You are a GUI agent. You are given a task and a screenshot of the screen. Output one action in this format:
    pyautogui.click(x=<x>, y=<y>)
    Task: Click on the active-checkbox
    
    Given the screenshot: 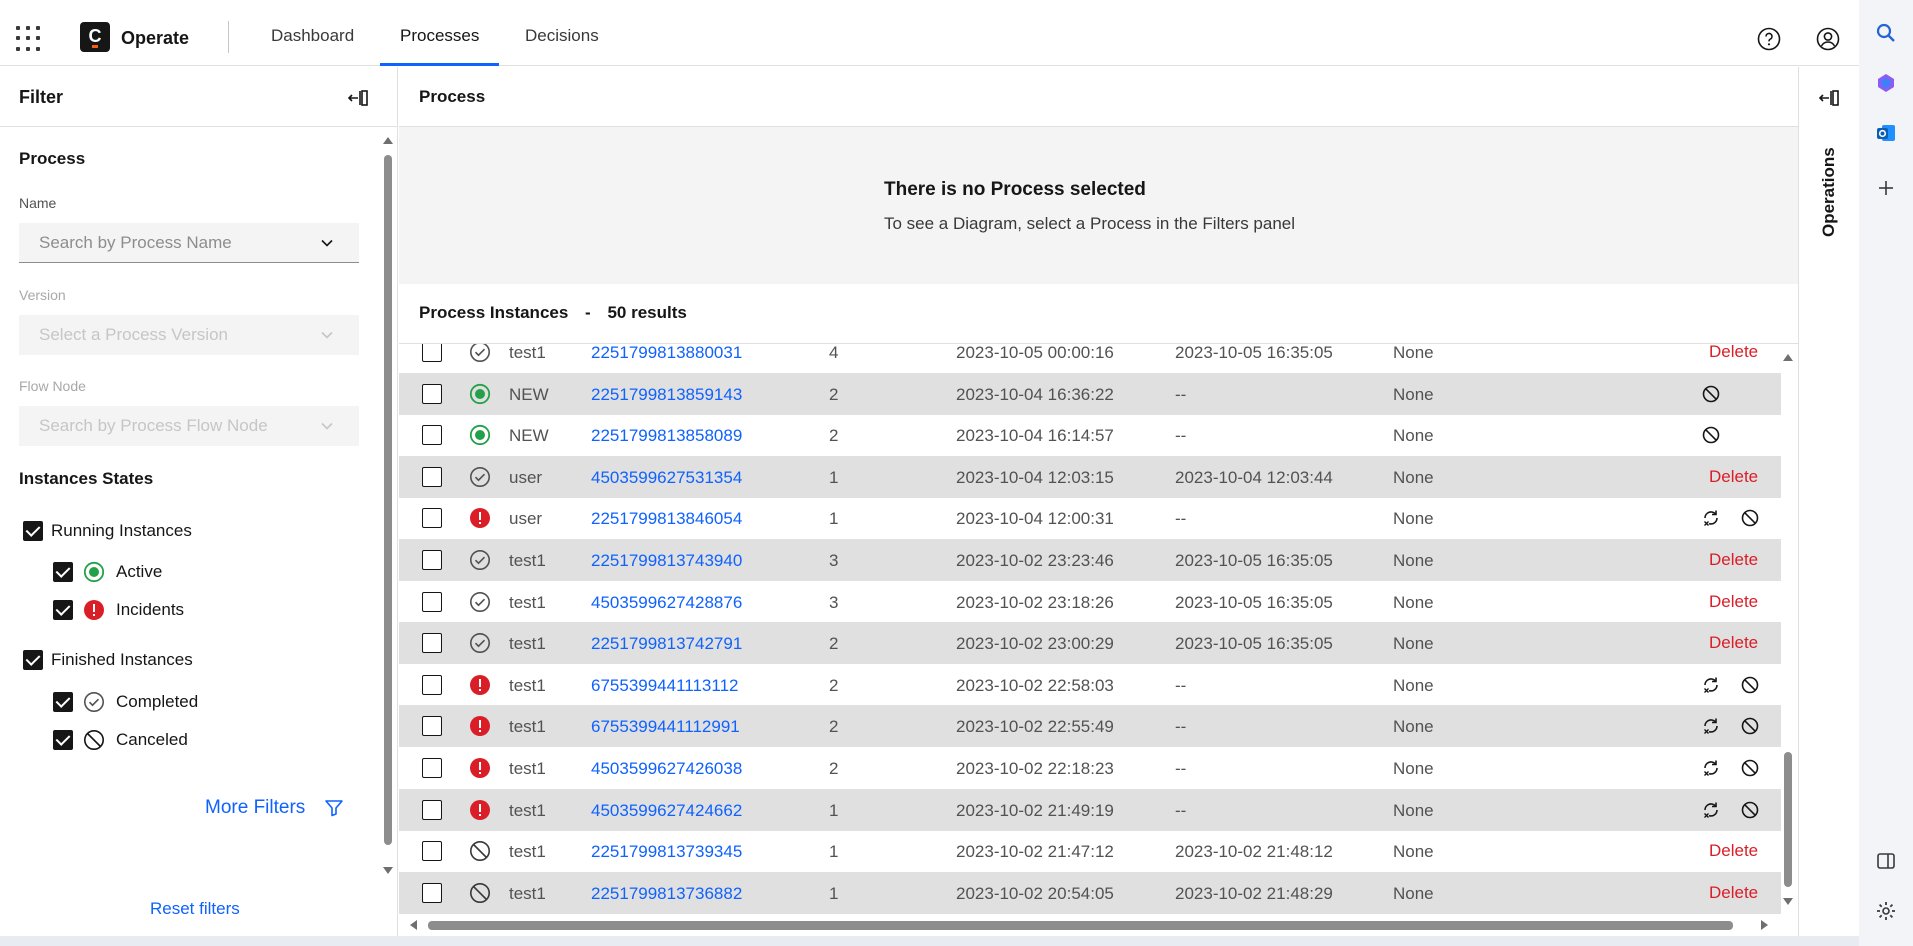 What is the action you would take?
    pyautogui.click(x=63, y=572)
    